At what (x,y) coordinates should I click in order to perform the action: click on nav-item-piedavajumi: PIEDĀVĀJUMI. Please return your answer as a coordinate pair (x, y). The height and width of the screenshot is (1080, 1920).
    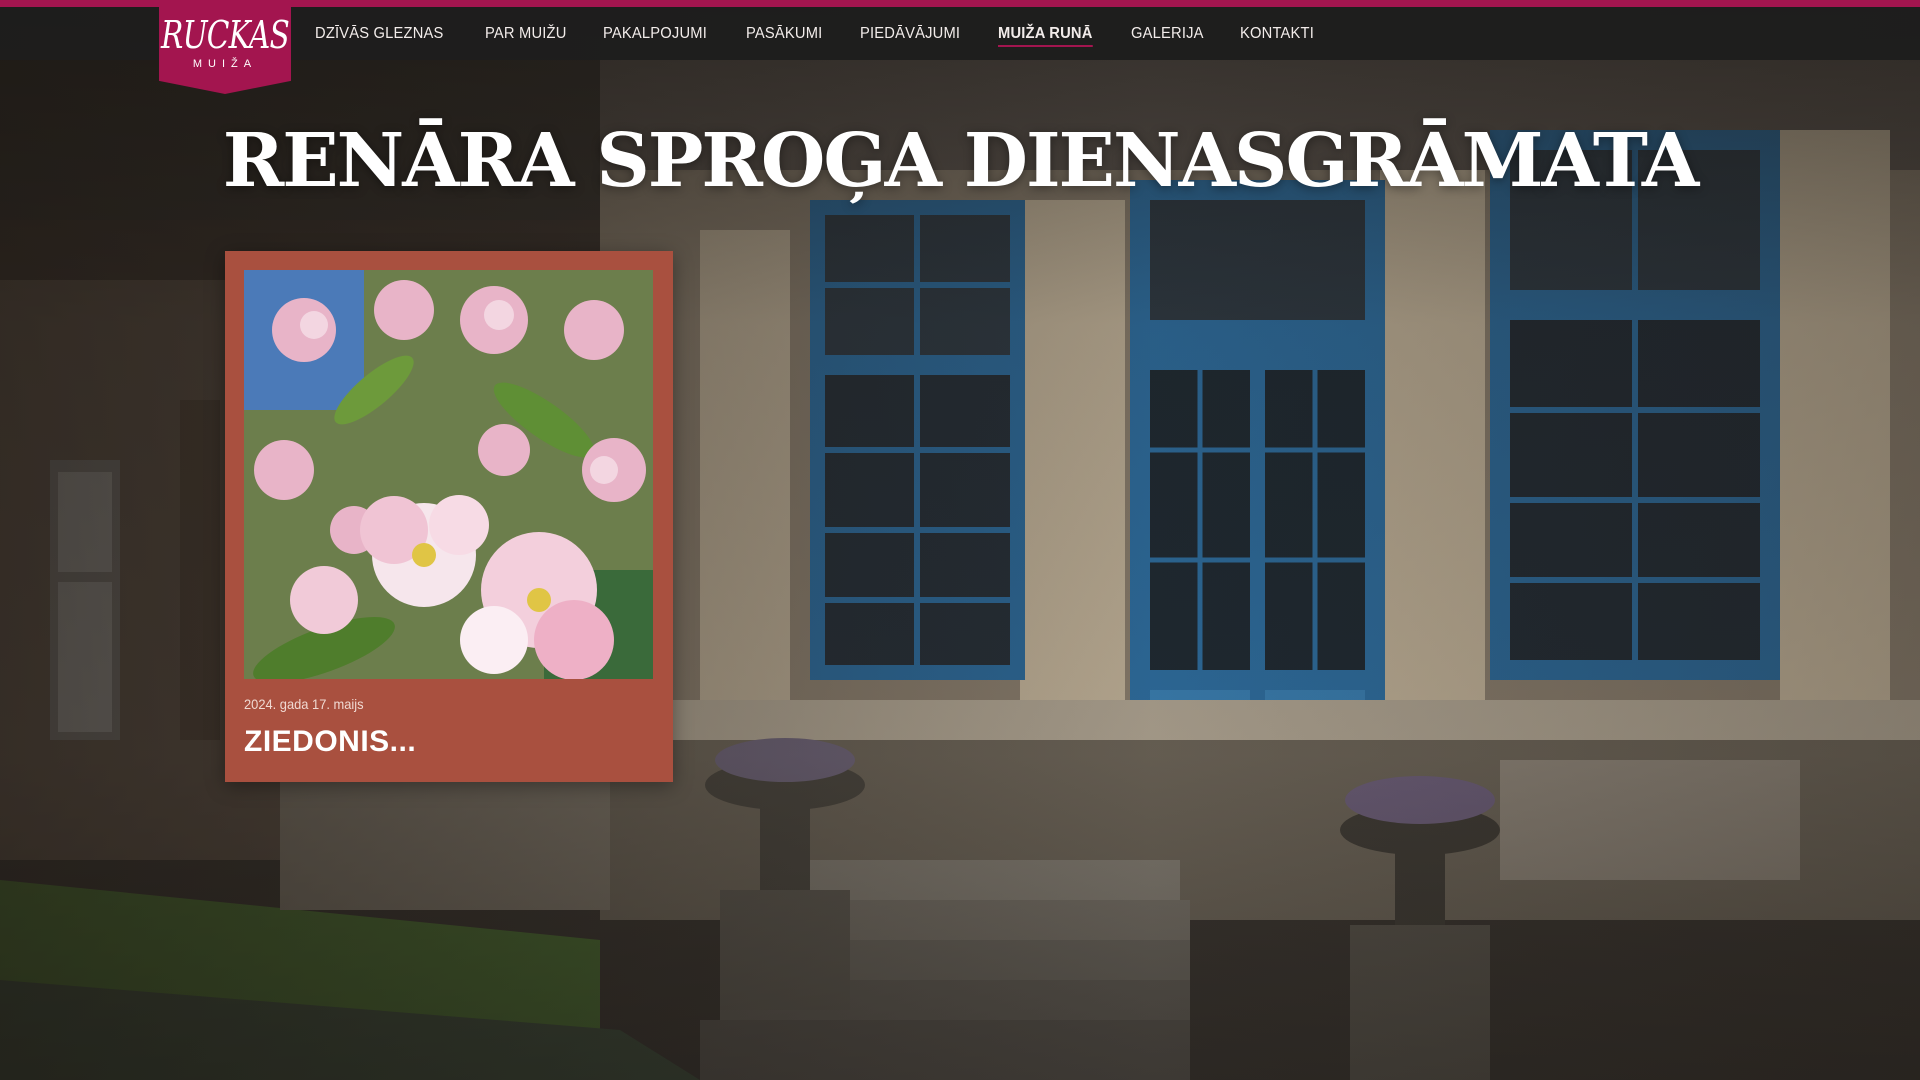
    Looking at the image, I should click on (910, 34).